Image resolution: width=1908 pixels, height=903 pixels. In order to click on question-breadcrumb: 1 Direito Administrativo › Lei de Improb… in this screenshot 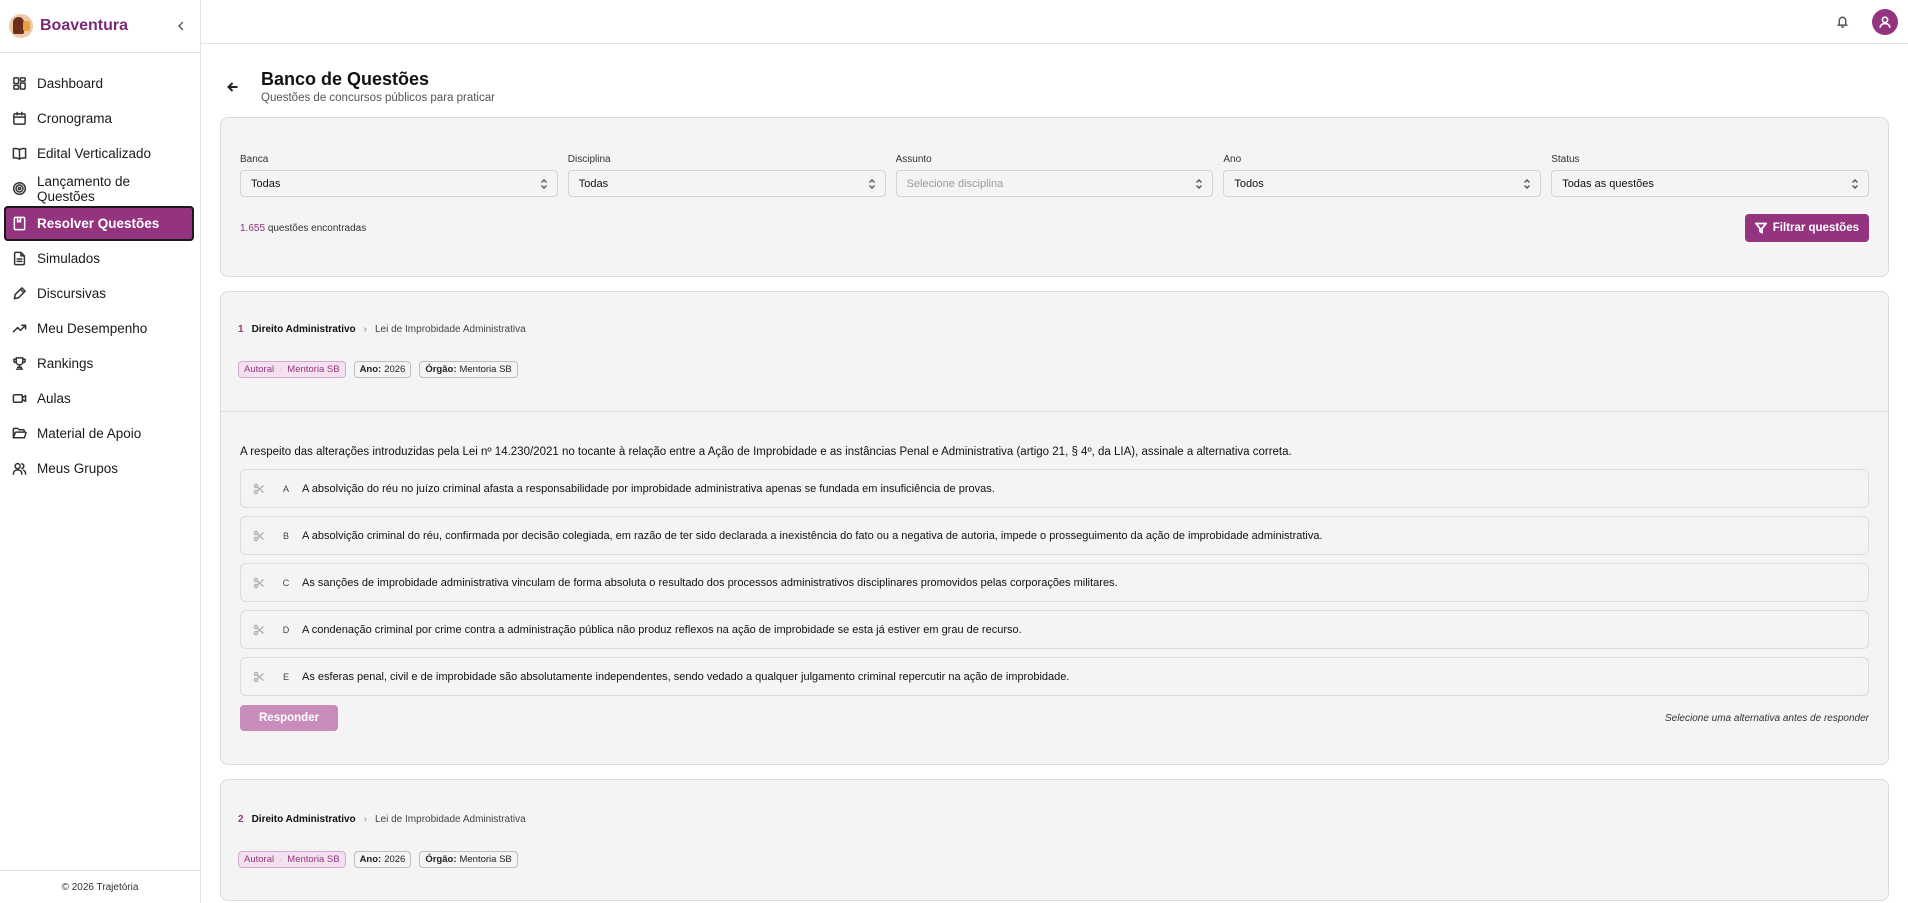, I will do `click(1054, 313)`.